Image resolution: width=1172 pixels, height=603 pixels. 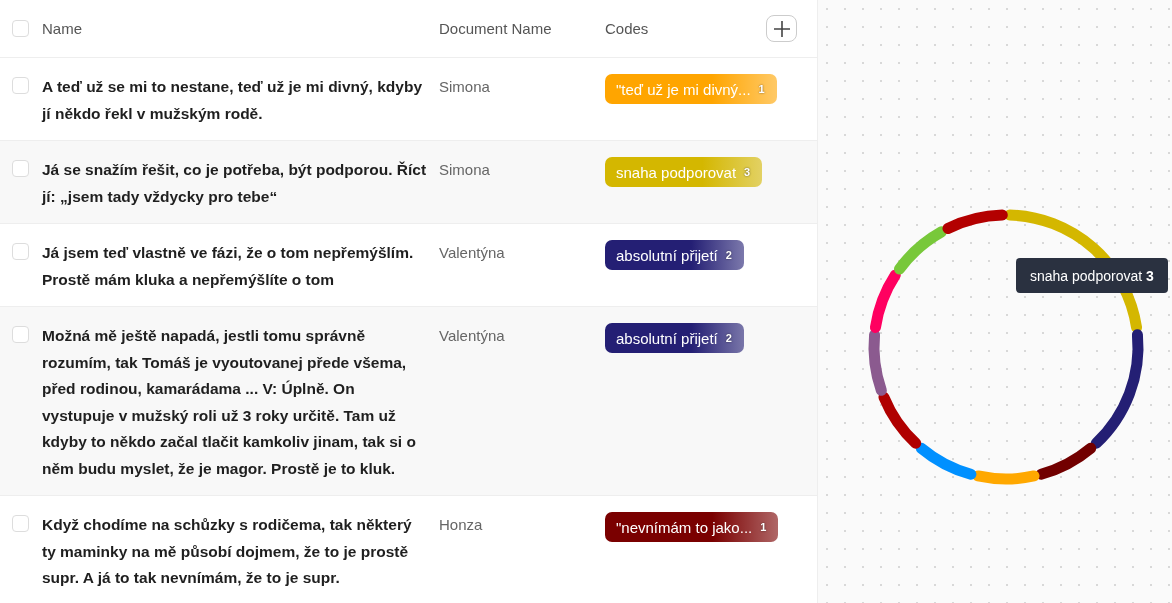 I want to click on quote-text: Když chodíme na schůzky s rodičema, tak některý ty maminky na mě působí dojmem, že to je prostě supr. A já to tak nevnímám, že to je supr., so click(x=227, y=551).